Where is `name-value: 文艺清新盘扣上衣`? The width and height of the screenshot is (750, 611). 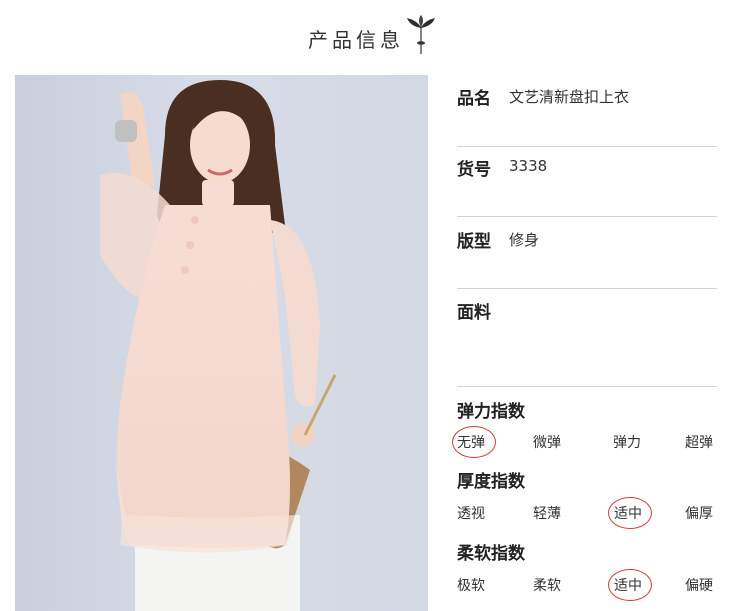
name-value: 文艺清新盘扣上衣 is located at coordinates (569, 97).